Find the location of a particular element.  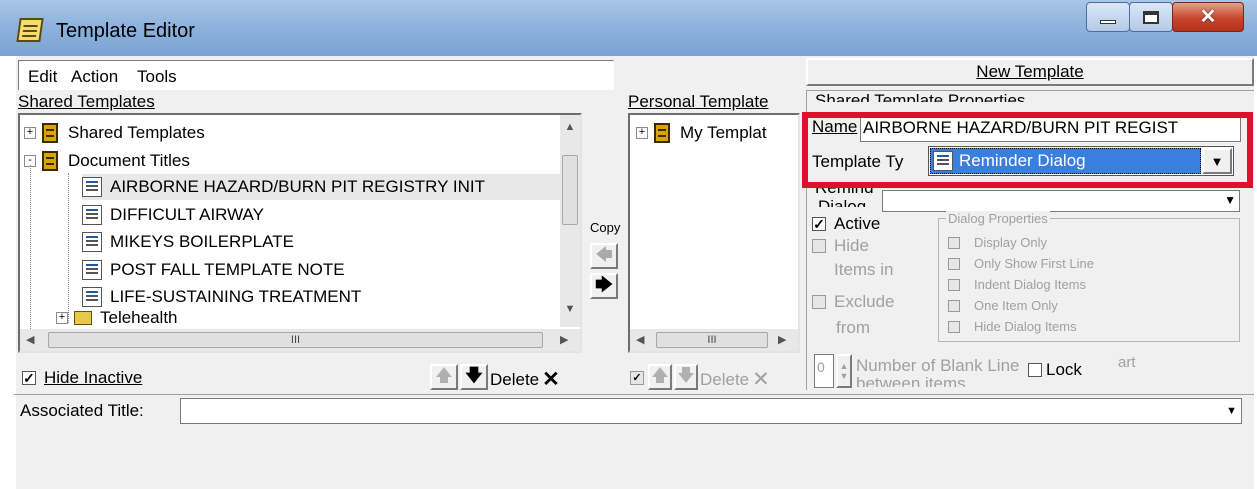

dialog-label: Dialog is located at coordinates (842, 202).